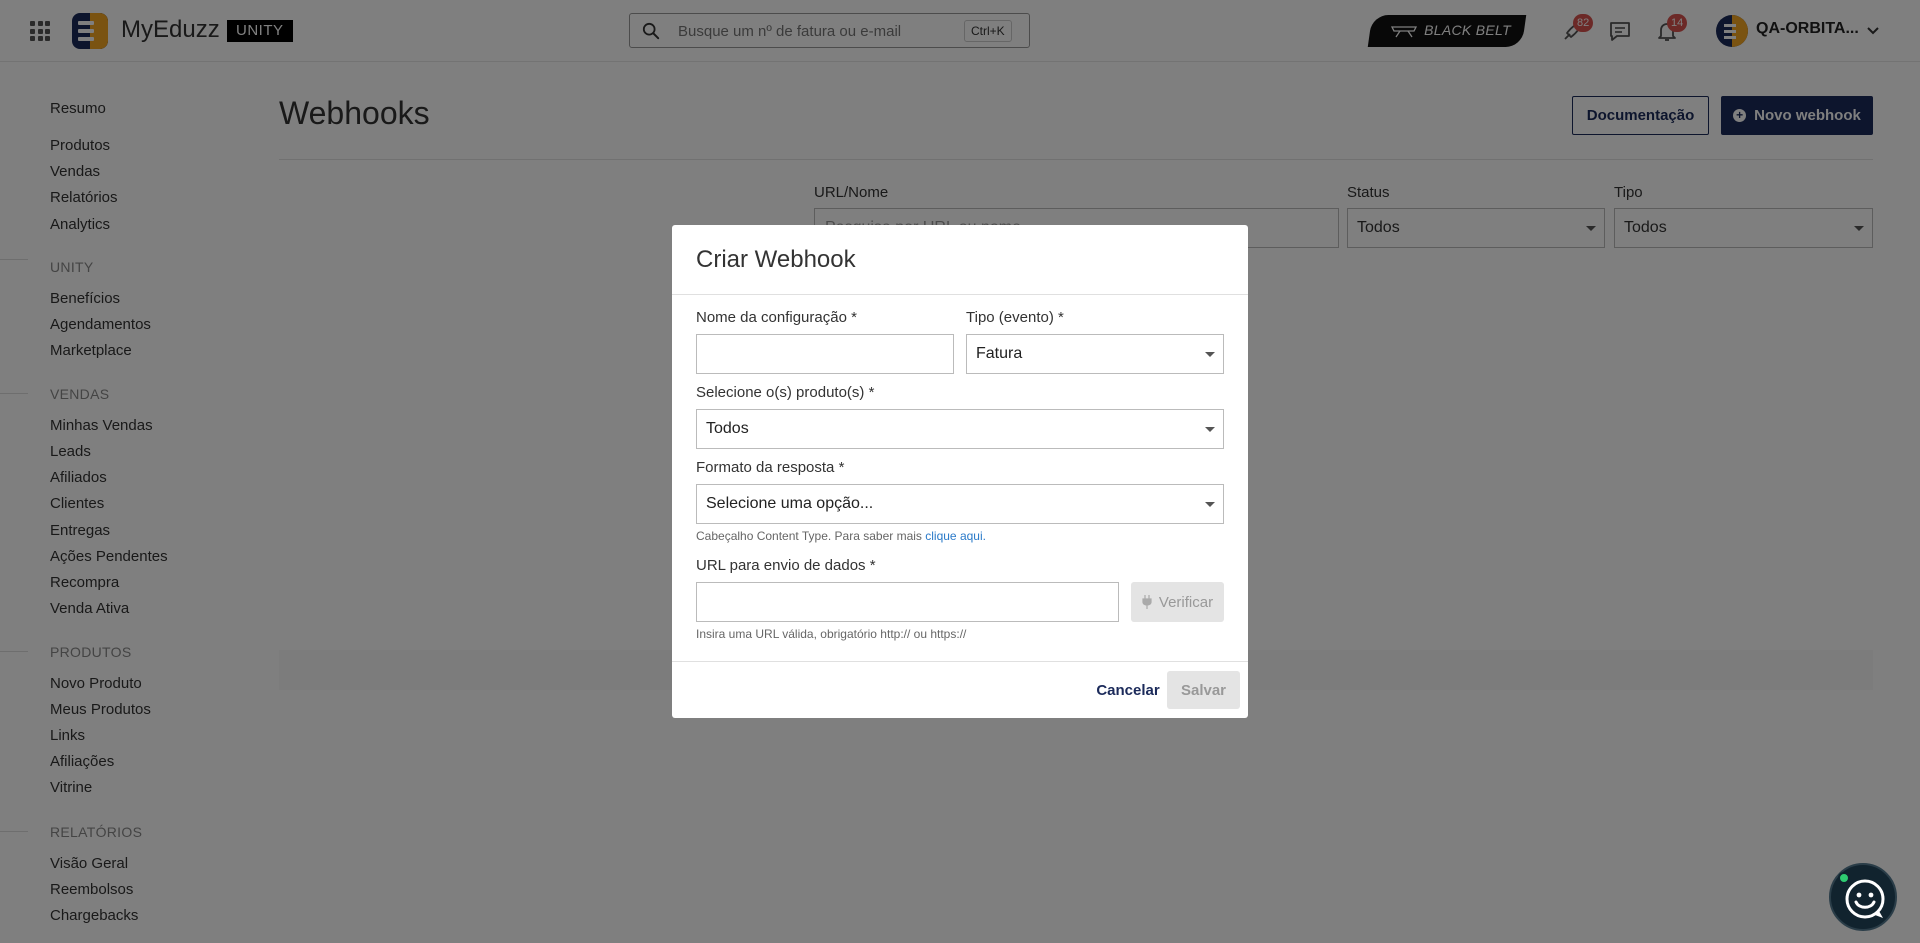  What do you see at coordinates (1095, 354) in the screenshot?
I see `event-type-select: Fatura` at bounding box center [1095, 354].